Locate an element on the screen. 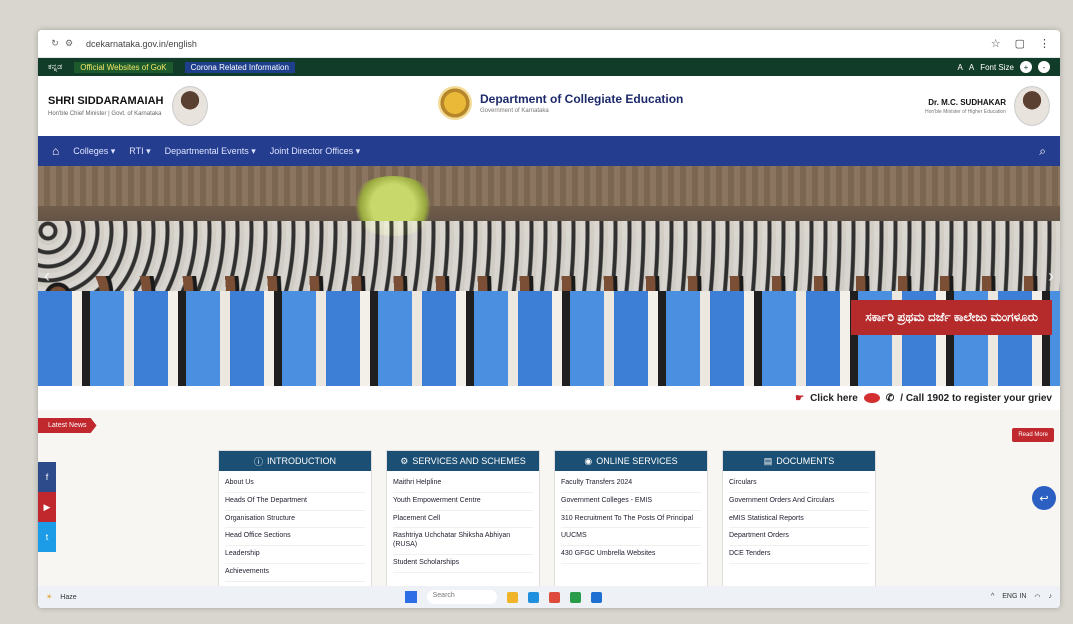 The height and width of the screenshot is (624, 1073). weather-label: Haze is located at coordinates (68, 597).